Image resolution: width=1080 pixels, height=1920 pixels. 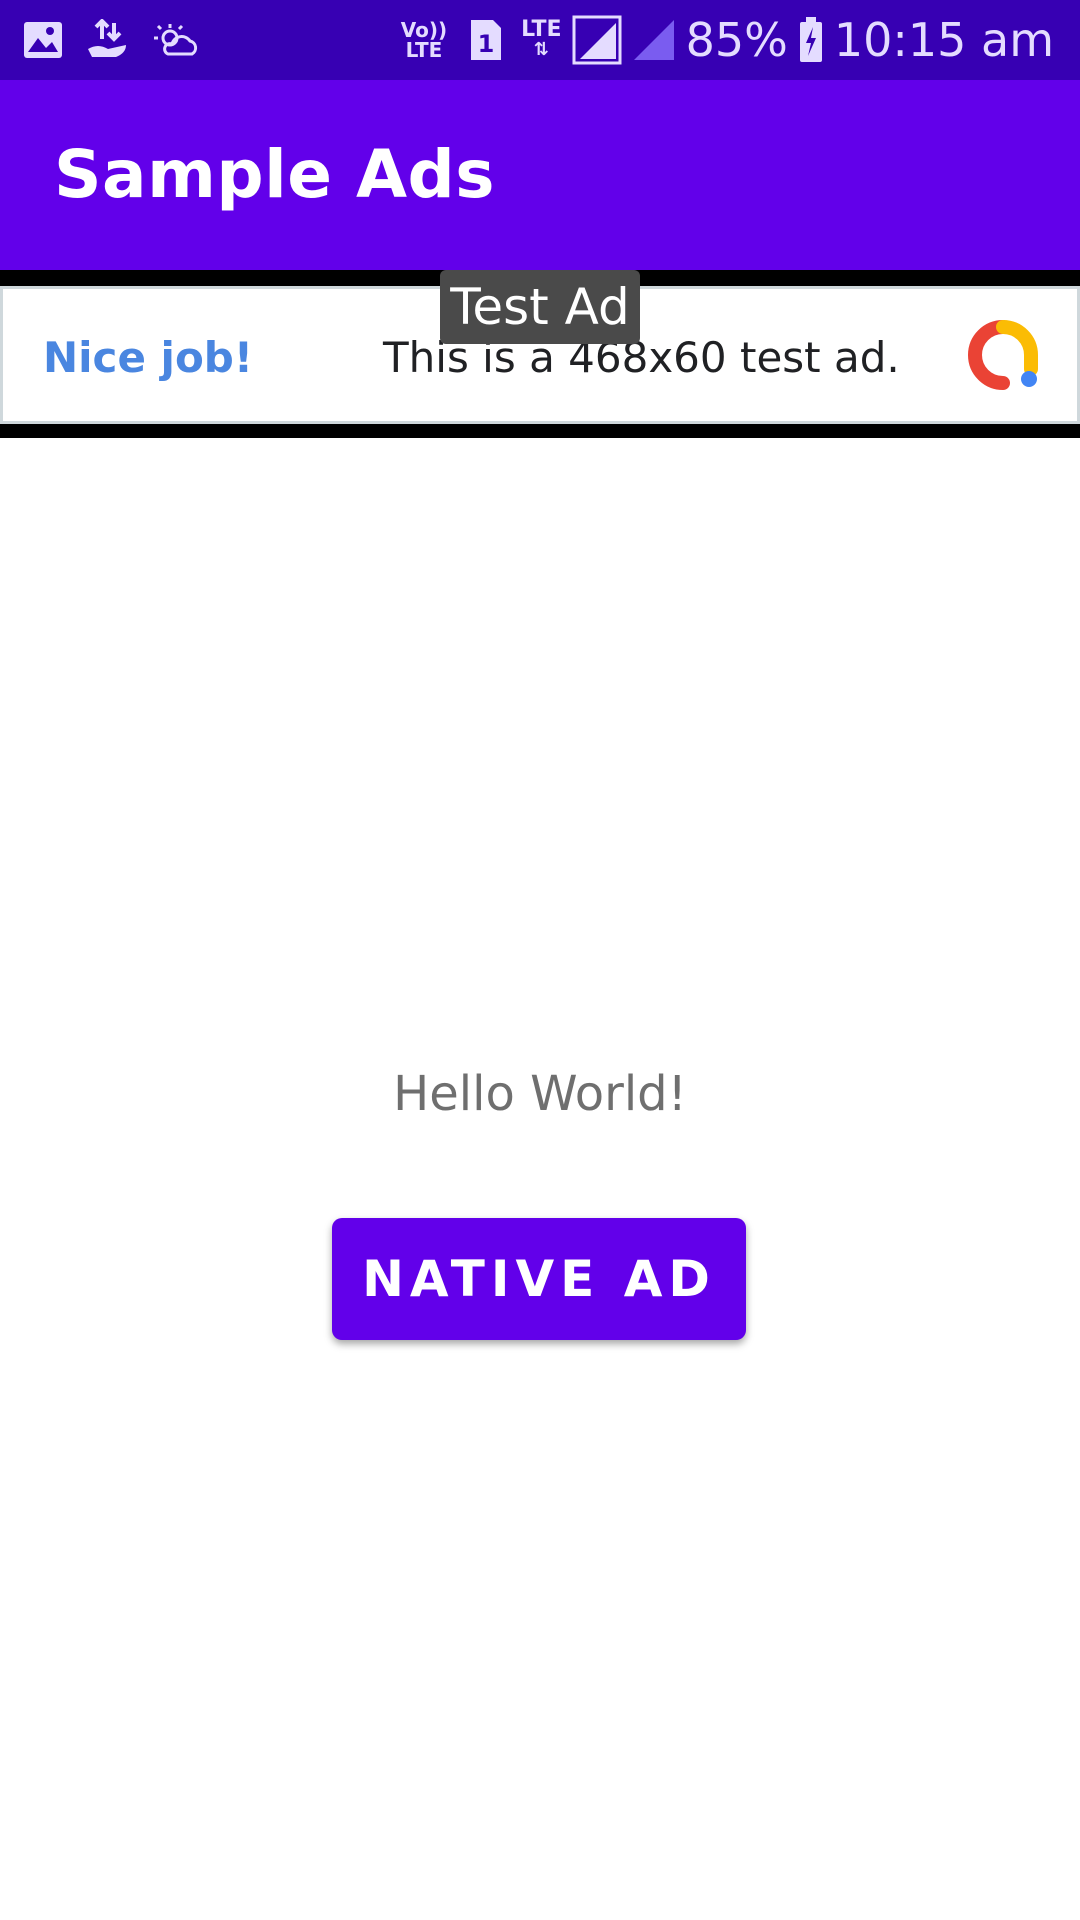 I want to click on battery-percent: 85%, so click(x=736, y=40).